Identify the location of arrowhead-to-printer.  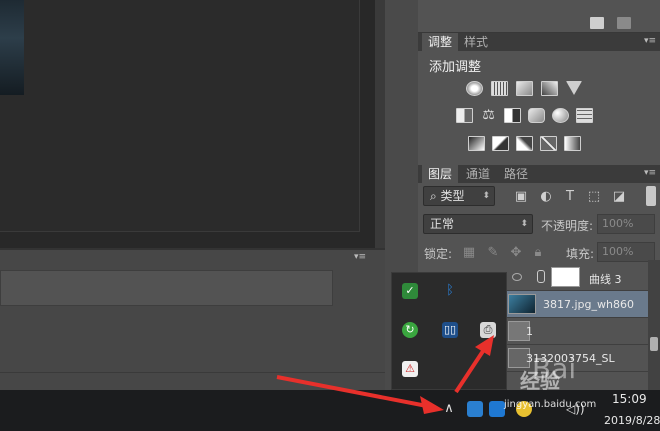
(484, 345).